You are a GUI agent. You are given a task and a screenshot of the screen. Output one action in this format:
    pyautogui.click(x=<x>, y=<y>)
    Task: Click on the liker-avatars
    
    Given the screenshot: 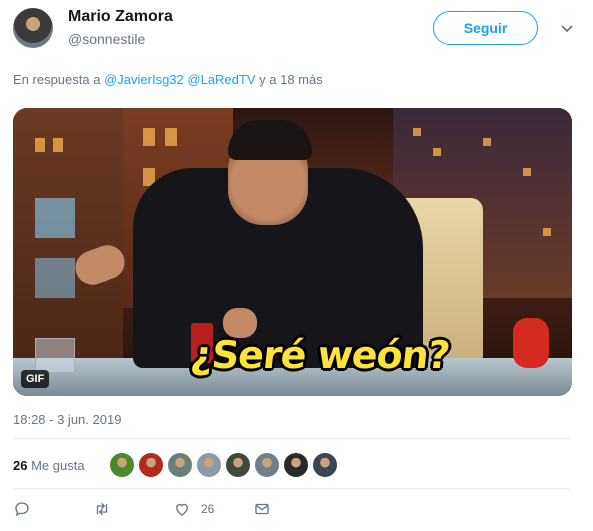 What is the action you would take?
    pyautogui.click(x=225, y=465)
    